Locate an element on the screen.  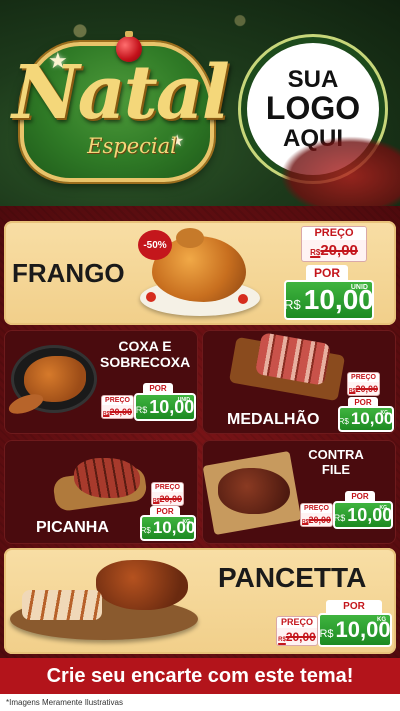
name-line-1: CONTRA is located at coordinates (336, 454).